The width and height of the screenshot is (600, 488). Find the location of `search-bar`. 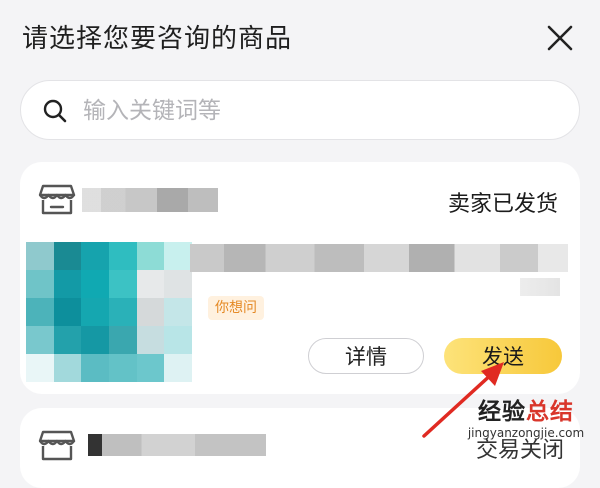

search-bar is located at coordinates (300, 110).